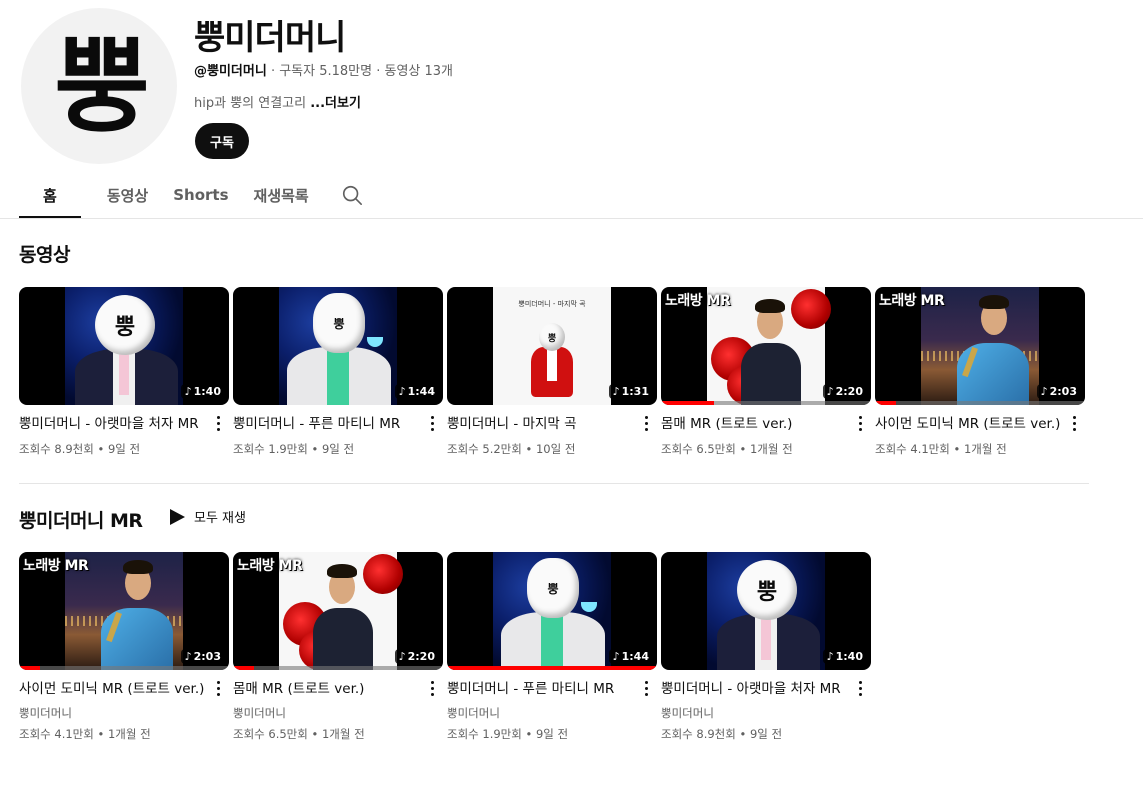 The width and height of the screenshot is (1143, 804). What do you see at coordinates (99, 86) in the screenshot?
I see `channel-avatar: 뿡` at bounding box center [99, 86].